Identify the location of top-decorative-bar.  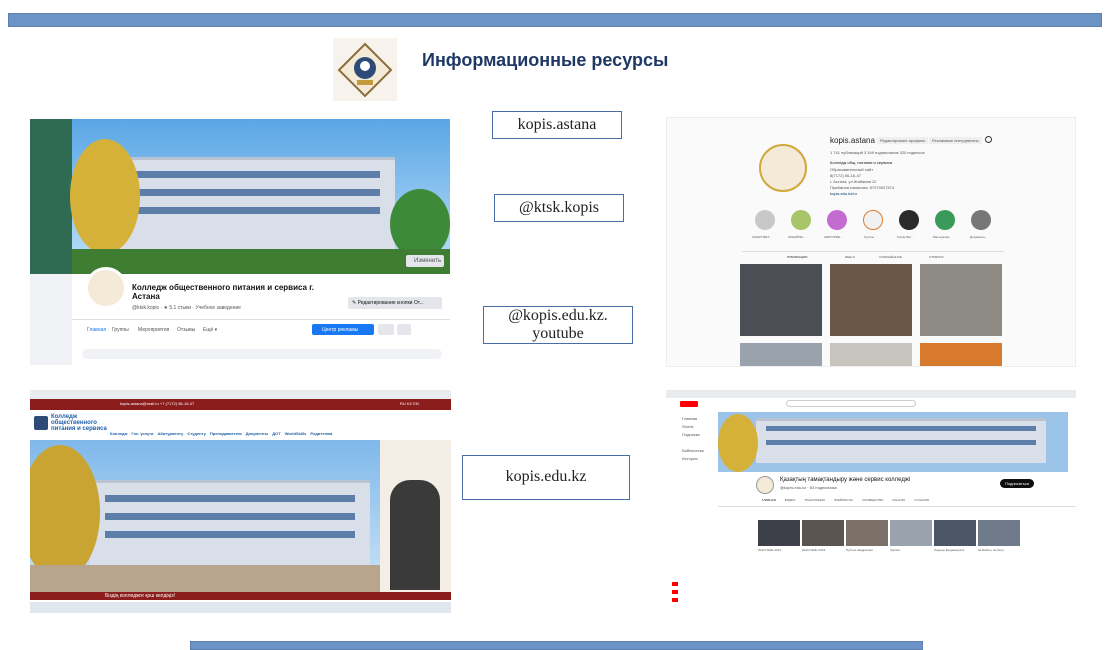
(555, 20).